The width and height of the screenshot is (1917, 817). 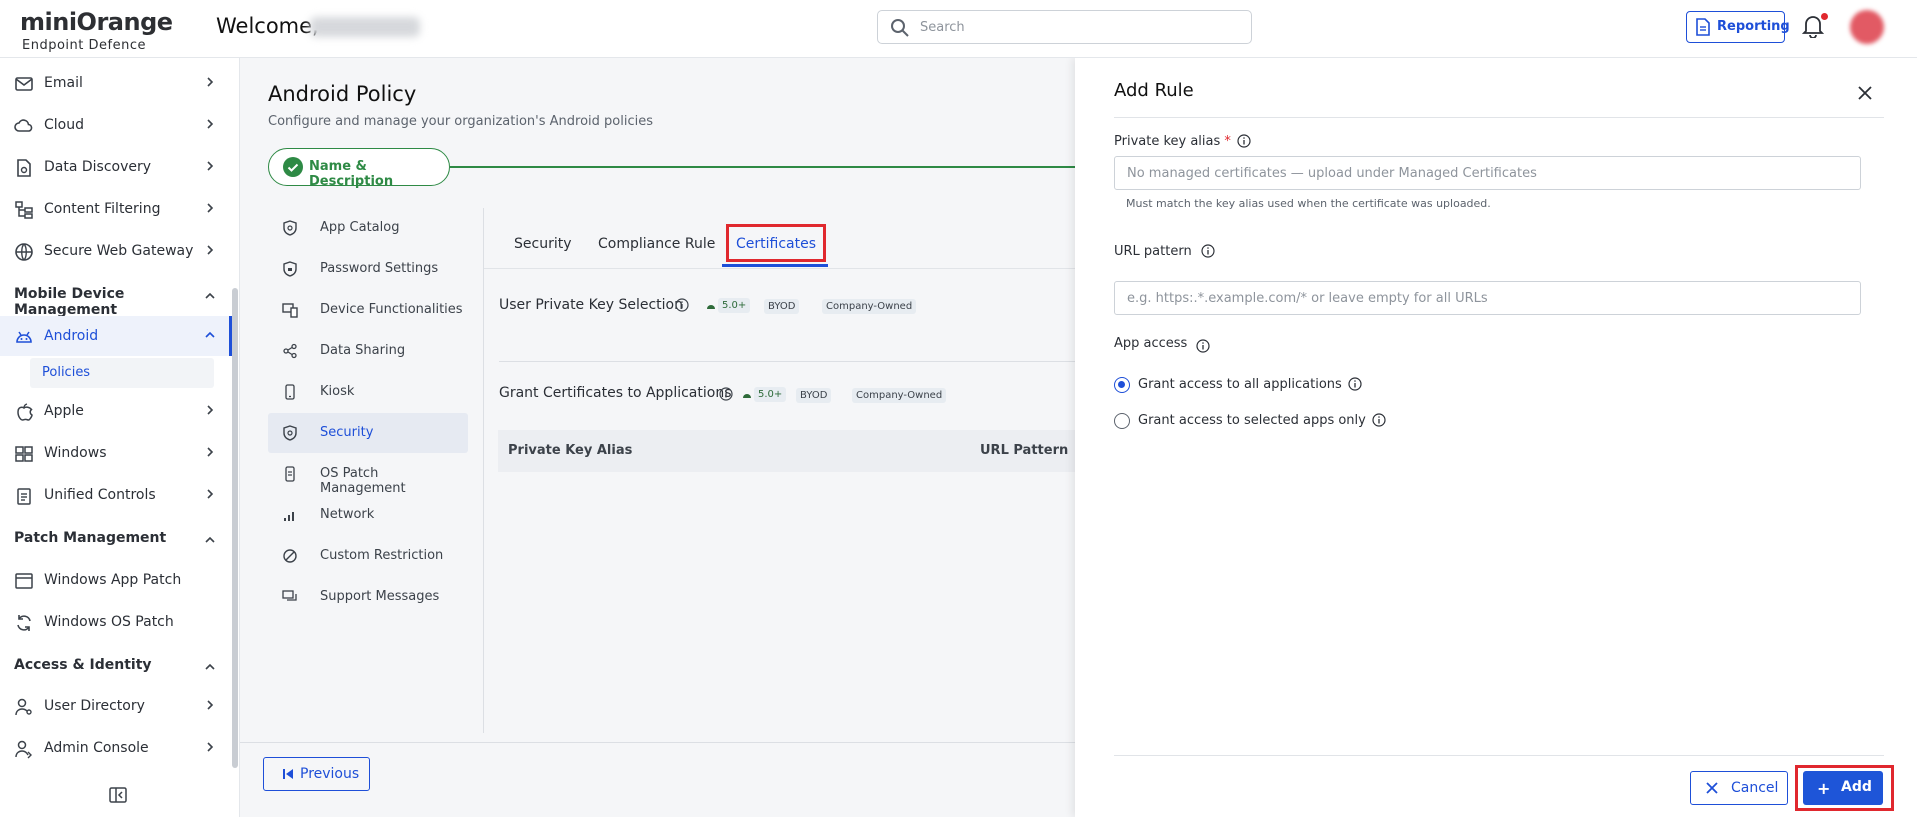 What do you see at coordinates (116, 209) in the screenshot?
I see `sidebar-item-content-filtering: Content Filtering` at bounding box center [116, 209].